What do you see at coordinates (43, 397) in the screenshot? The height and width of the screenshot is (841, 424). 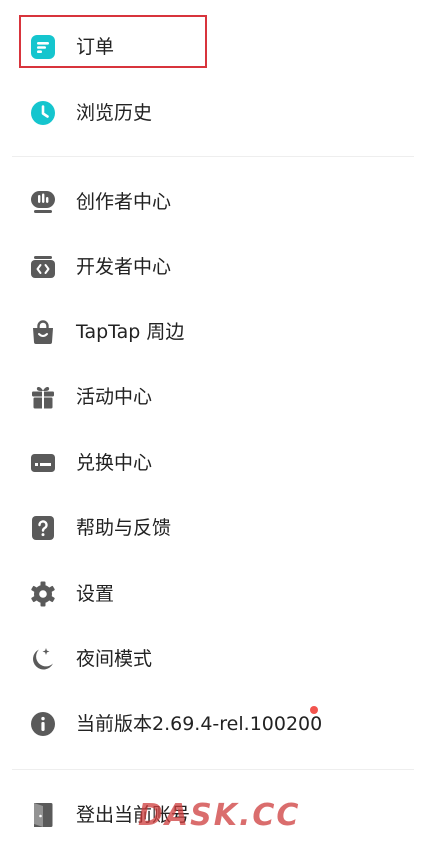 I see `gift-icon` at bounding box center [43, 397].